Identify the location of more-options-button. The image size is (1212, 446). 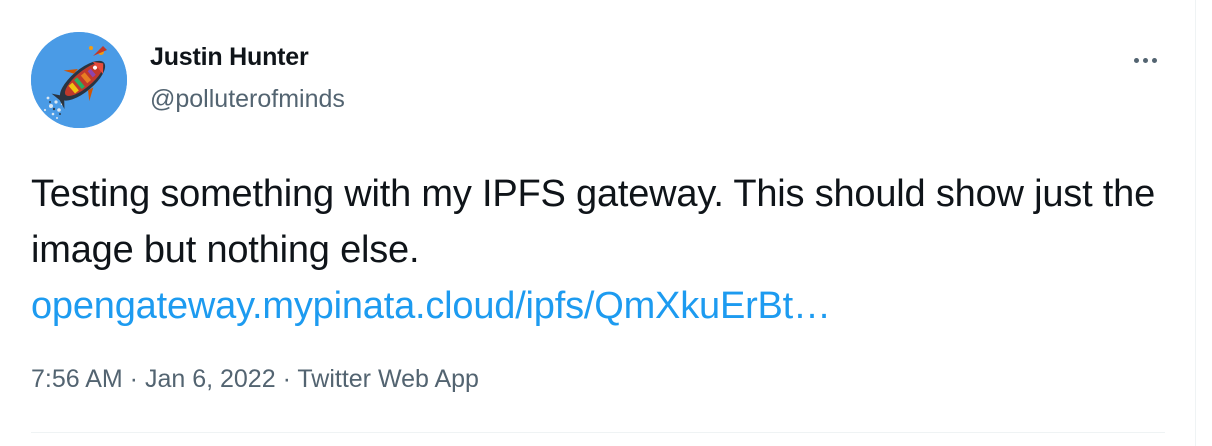
(1145, 60).